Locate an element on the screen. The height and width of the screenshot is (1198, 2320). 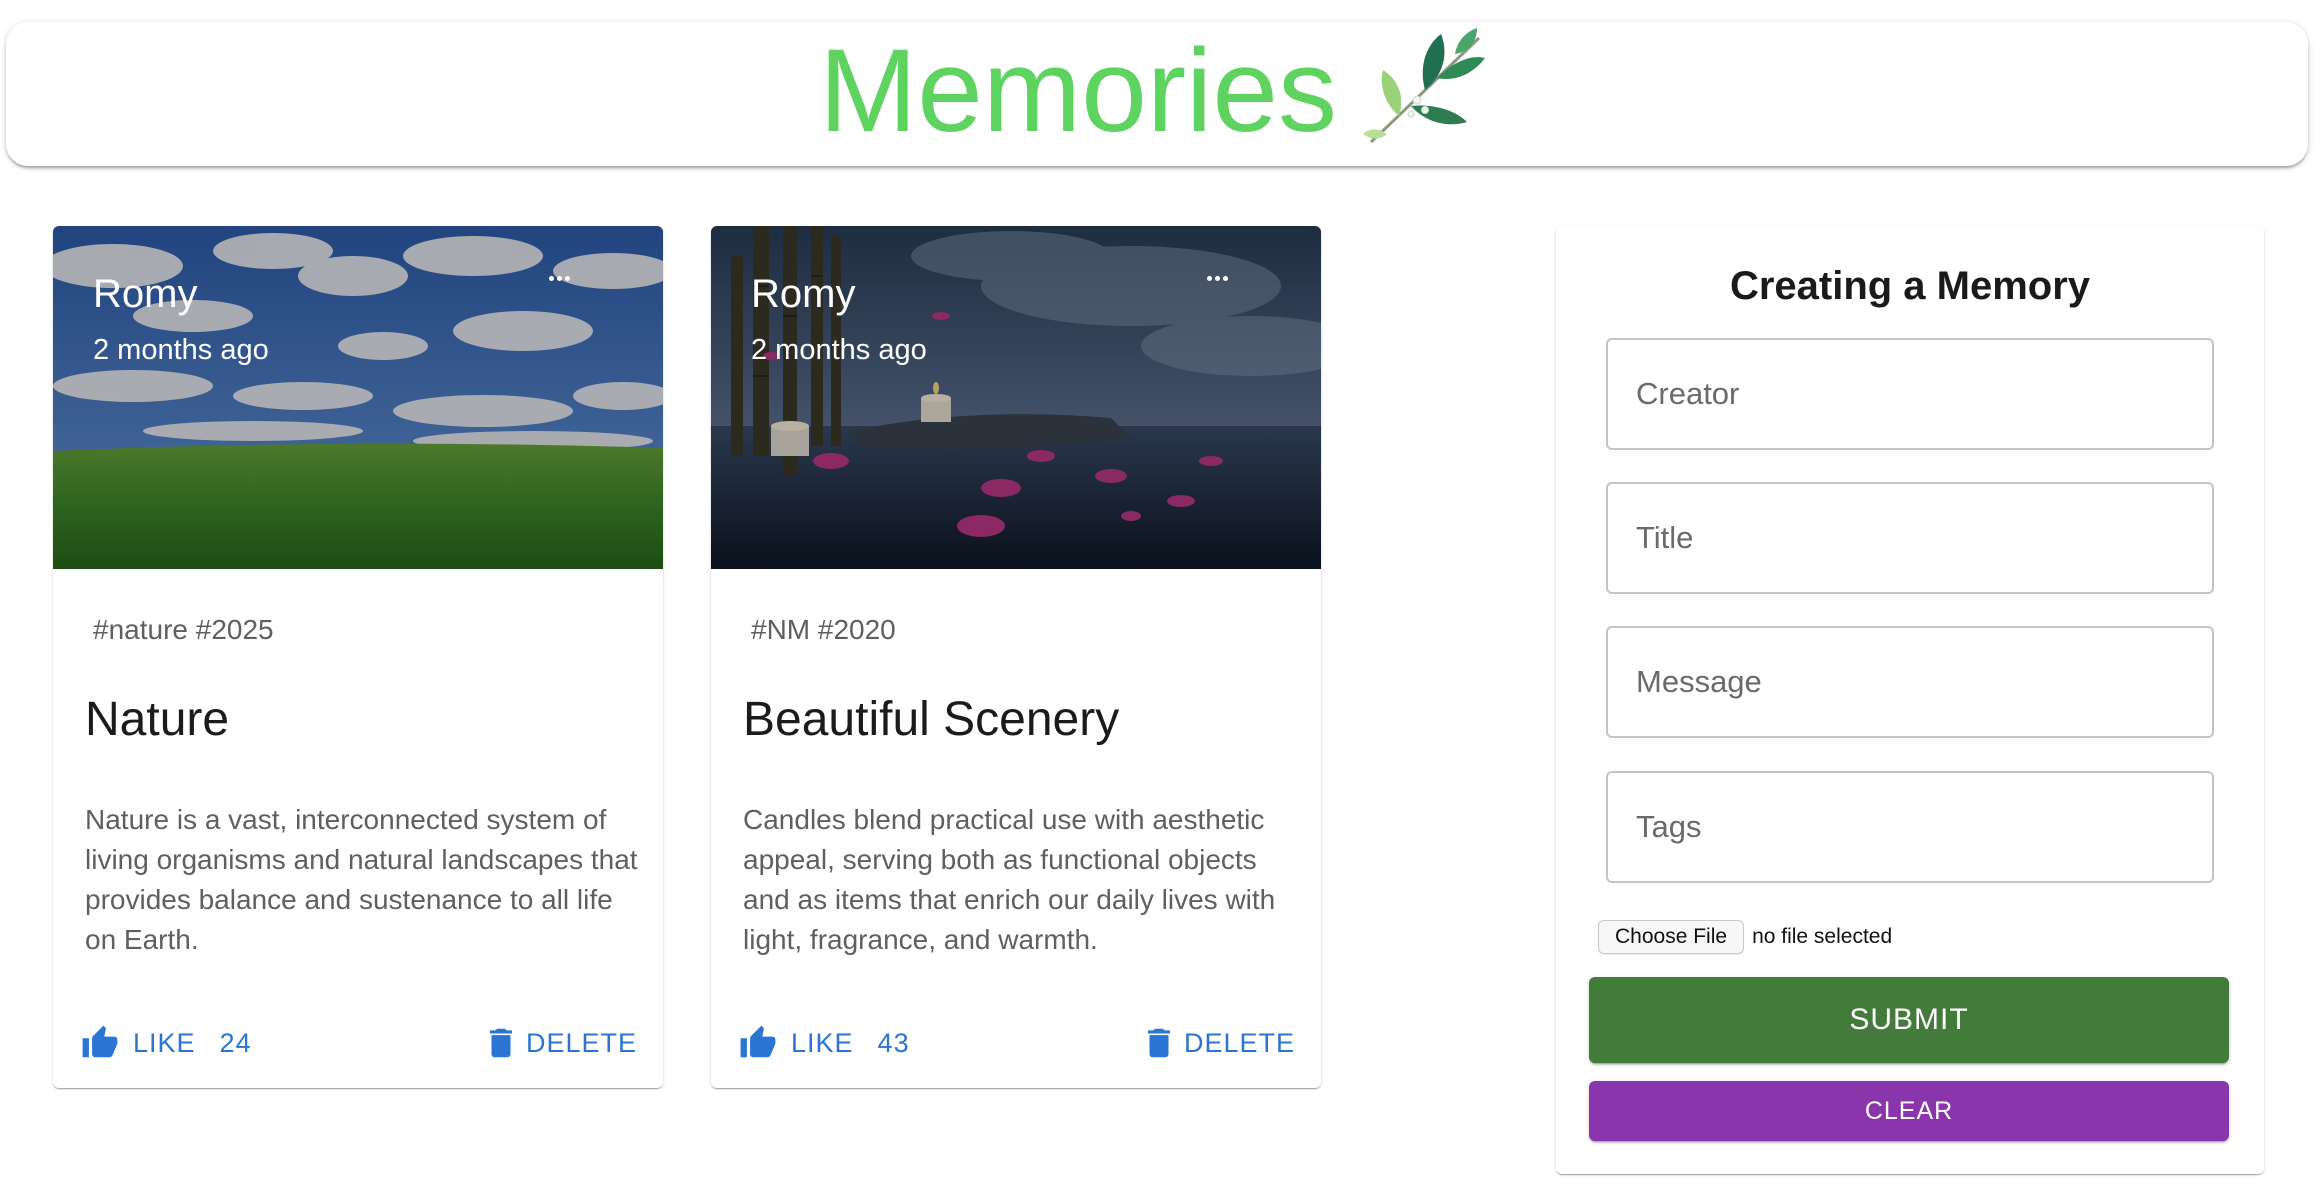
post-title: Nature is located at coordinates (157, 719).